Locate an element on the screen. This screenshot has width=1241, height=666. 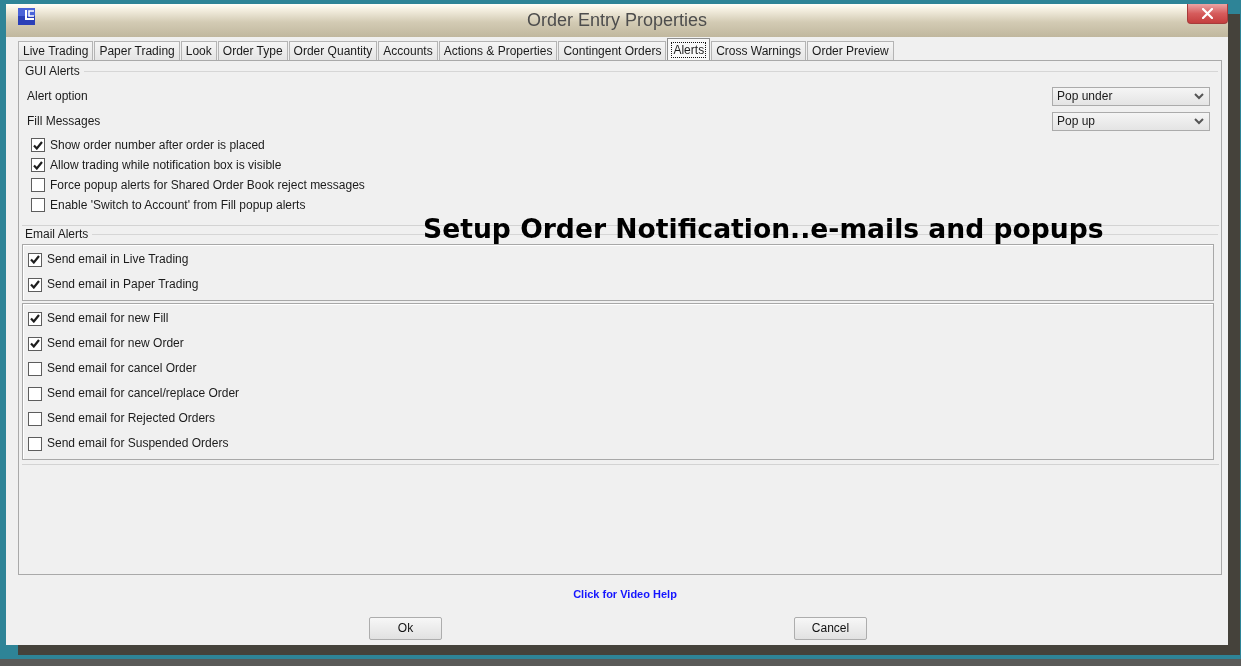
checkbox-label: Allow trading while notification box is visible is located at coordinates (166, 165).